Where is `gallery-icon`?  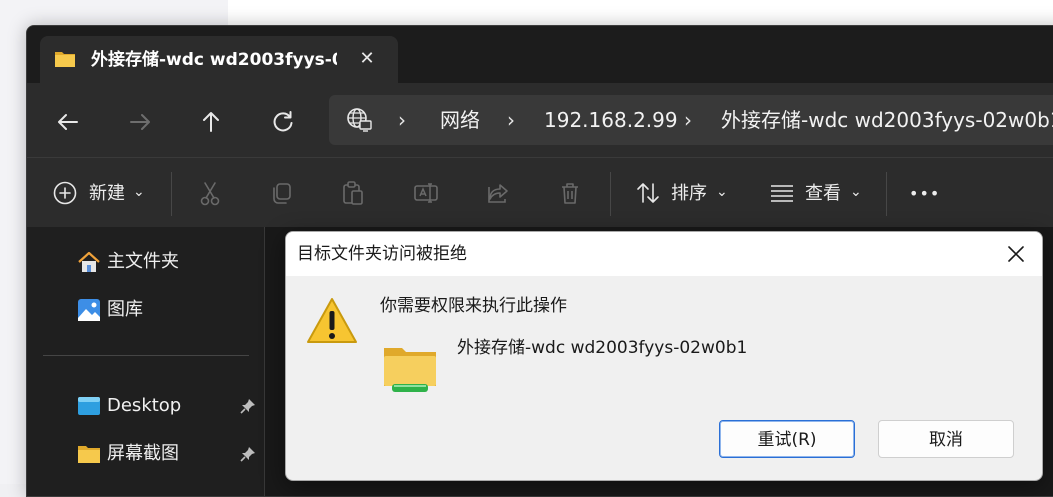 gallery-icon is located at coordinates (89, 310).